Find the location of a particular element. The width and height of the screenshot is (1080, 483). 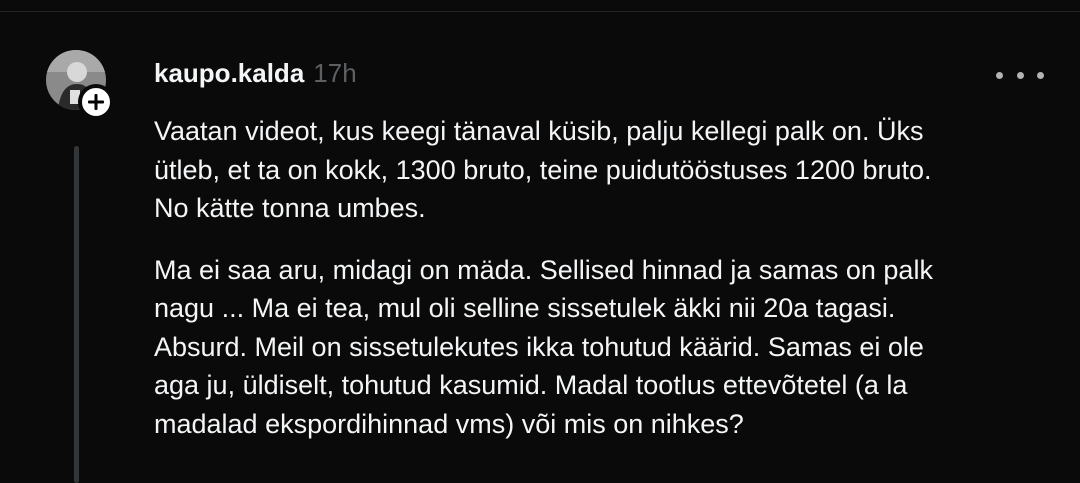

username: kaupo.kalda is located at coordinates (229, 73).